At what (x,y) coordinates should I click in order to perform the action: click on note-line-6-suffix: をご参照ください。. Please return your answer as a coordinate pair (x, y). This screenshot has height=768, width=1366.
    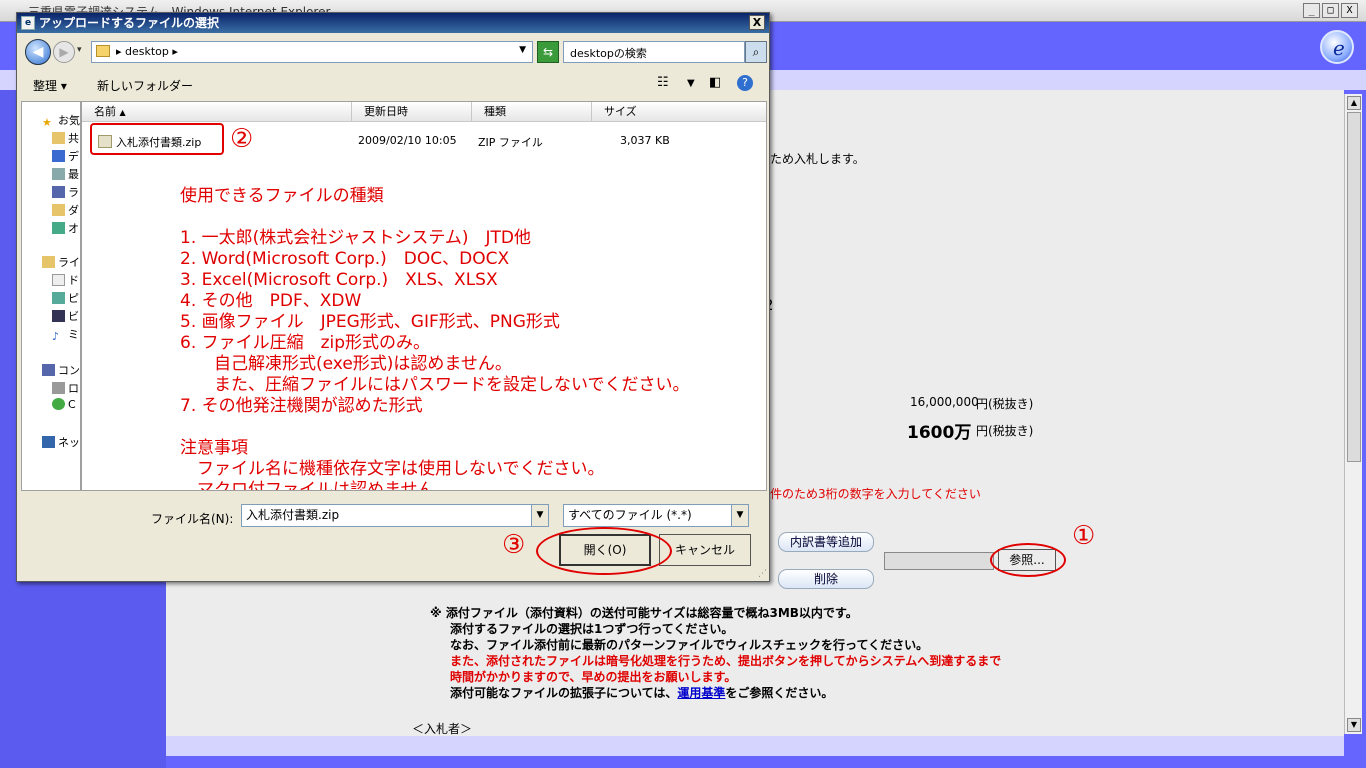
    Looking at the image, I should click on (779, 693).